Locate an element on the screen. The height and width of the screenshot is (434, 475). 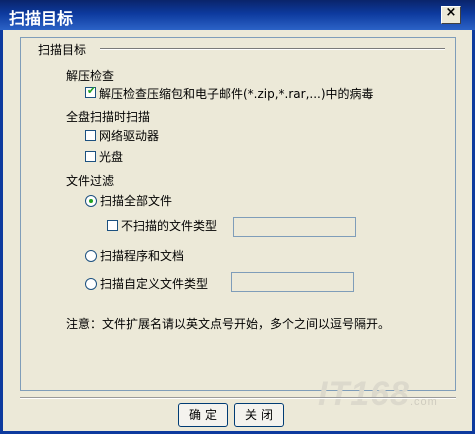
note-text: 注意：文件扩展名请以英文点号开始，多个之间以逗号隔开。 is located at coordinates (228, 324).